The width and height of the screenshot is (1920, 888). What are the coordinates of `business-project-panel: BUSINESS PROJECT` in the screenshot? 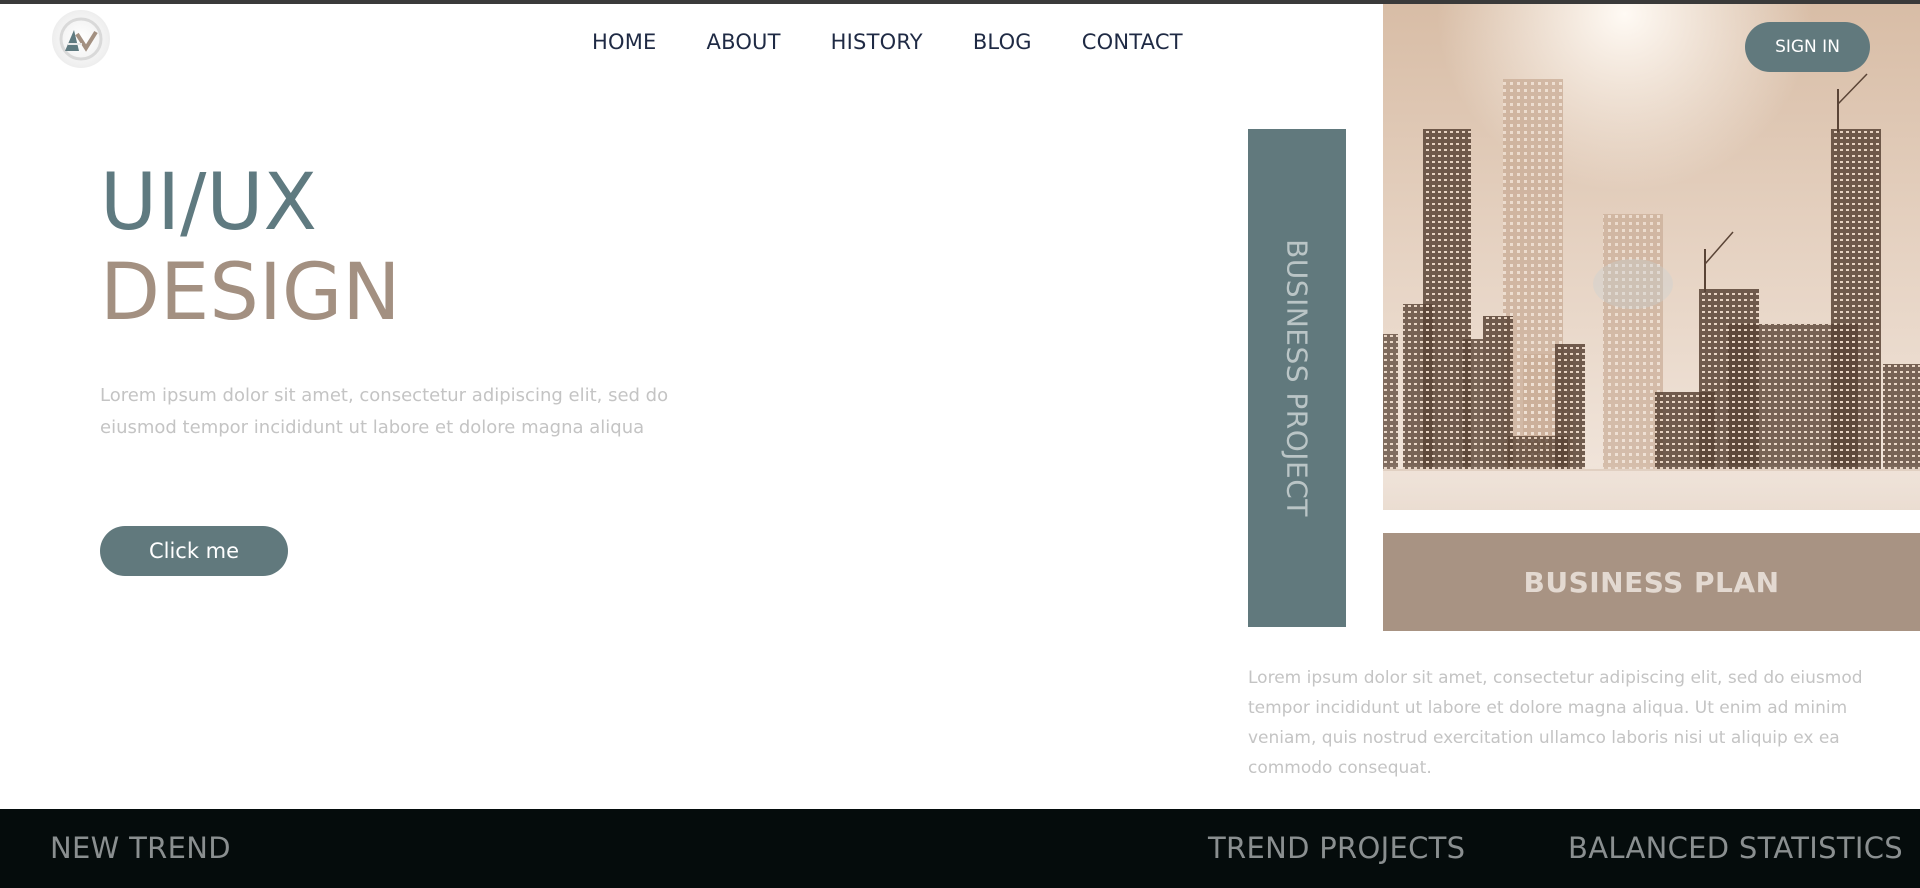 It's located at (1297, 378).